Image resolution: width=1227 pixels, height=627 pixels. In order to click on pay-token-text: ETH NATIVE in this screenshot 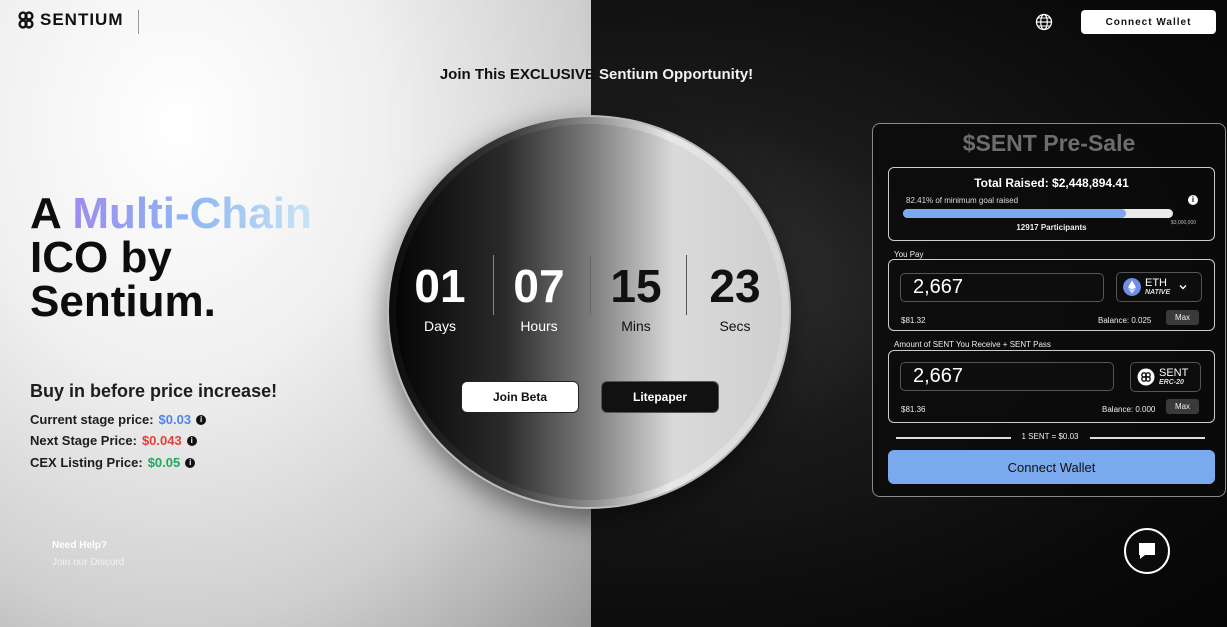, I will do `click(1158, 287)`.